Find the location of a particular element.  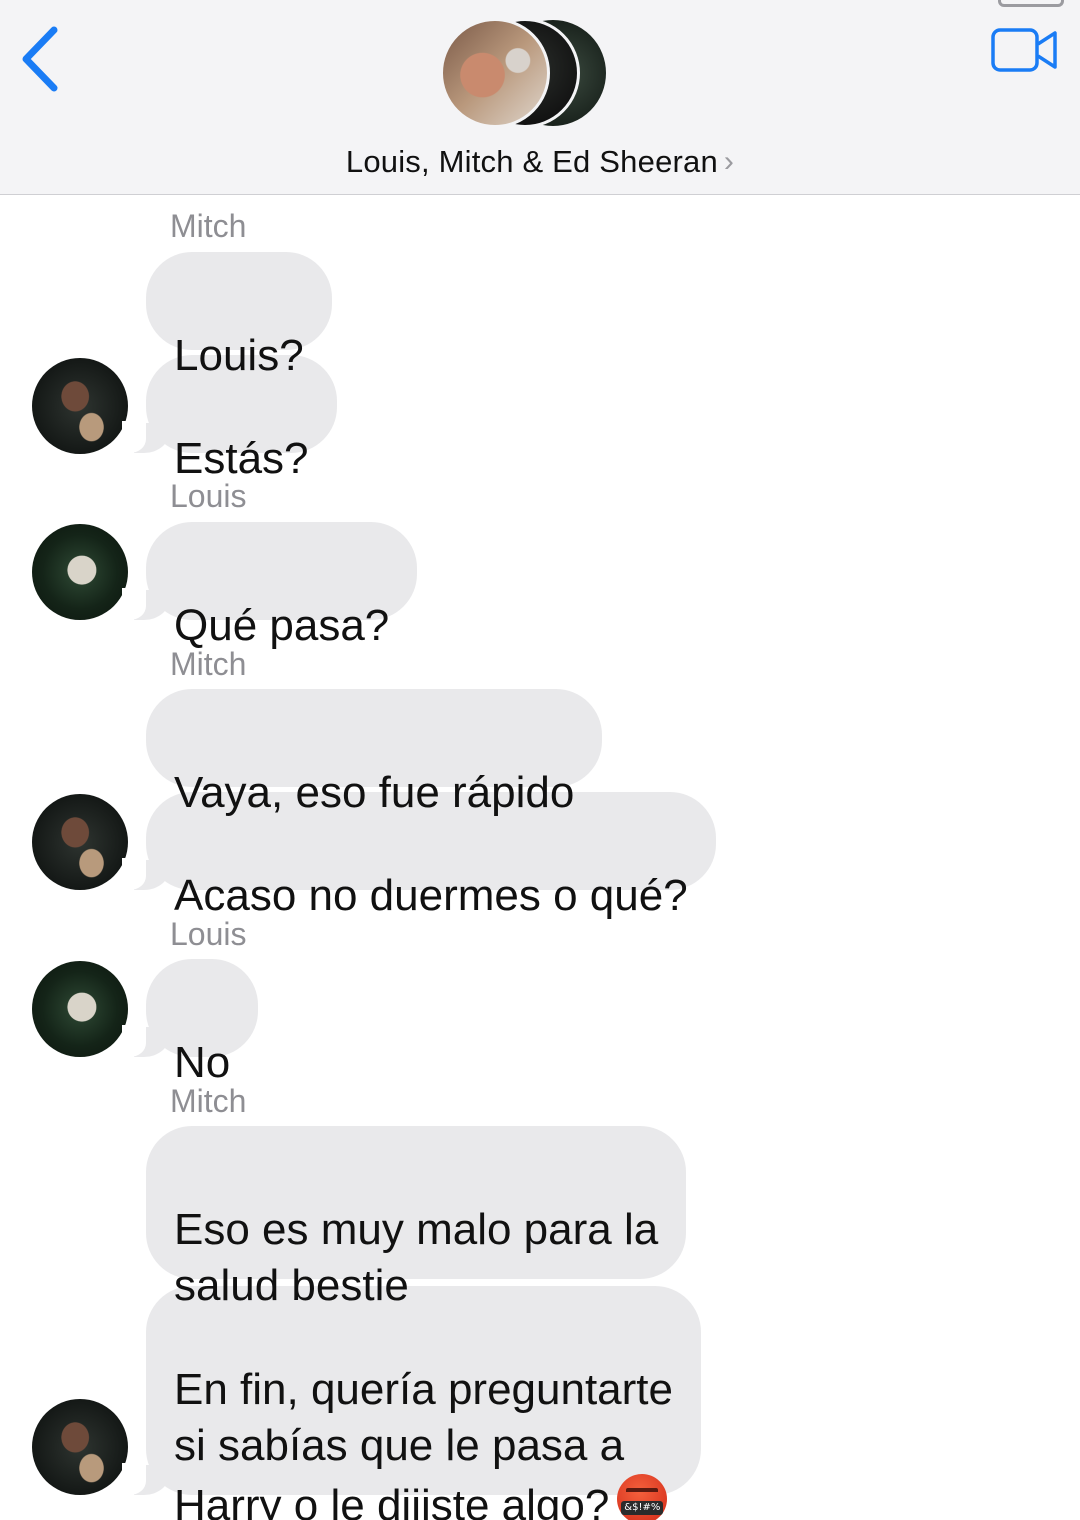

group-avatar-stack is located at coordinates (527, 74).